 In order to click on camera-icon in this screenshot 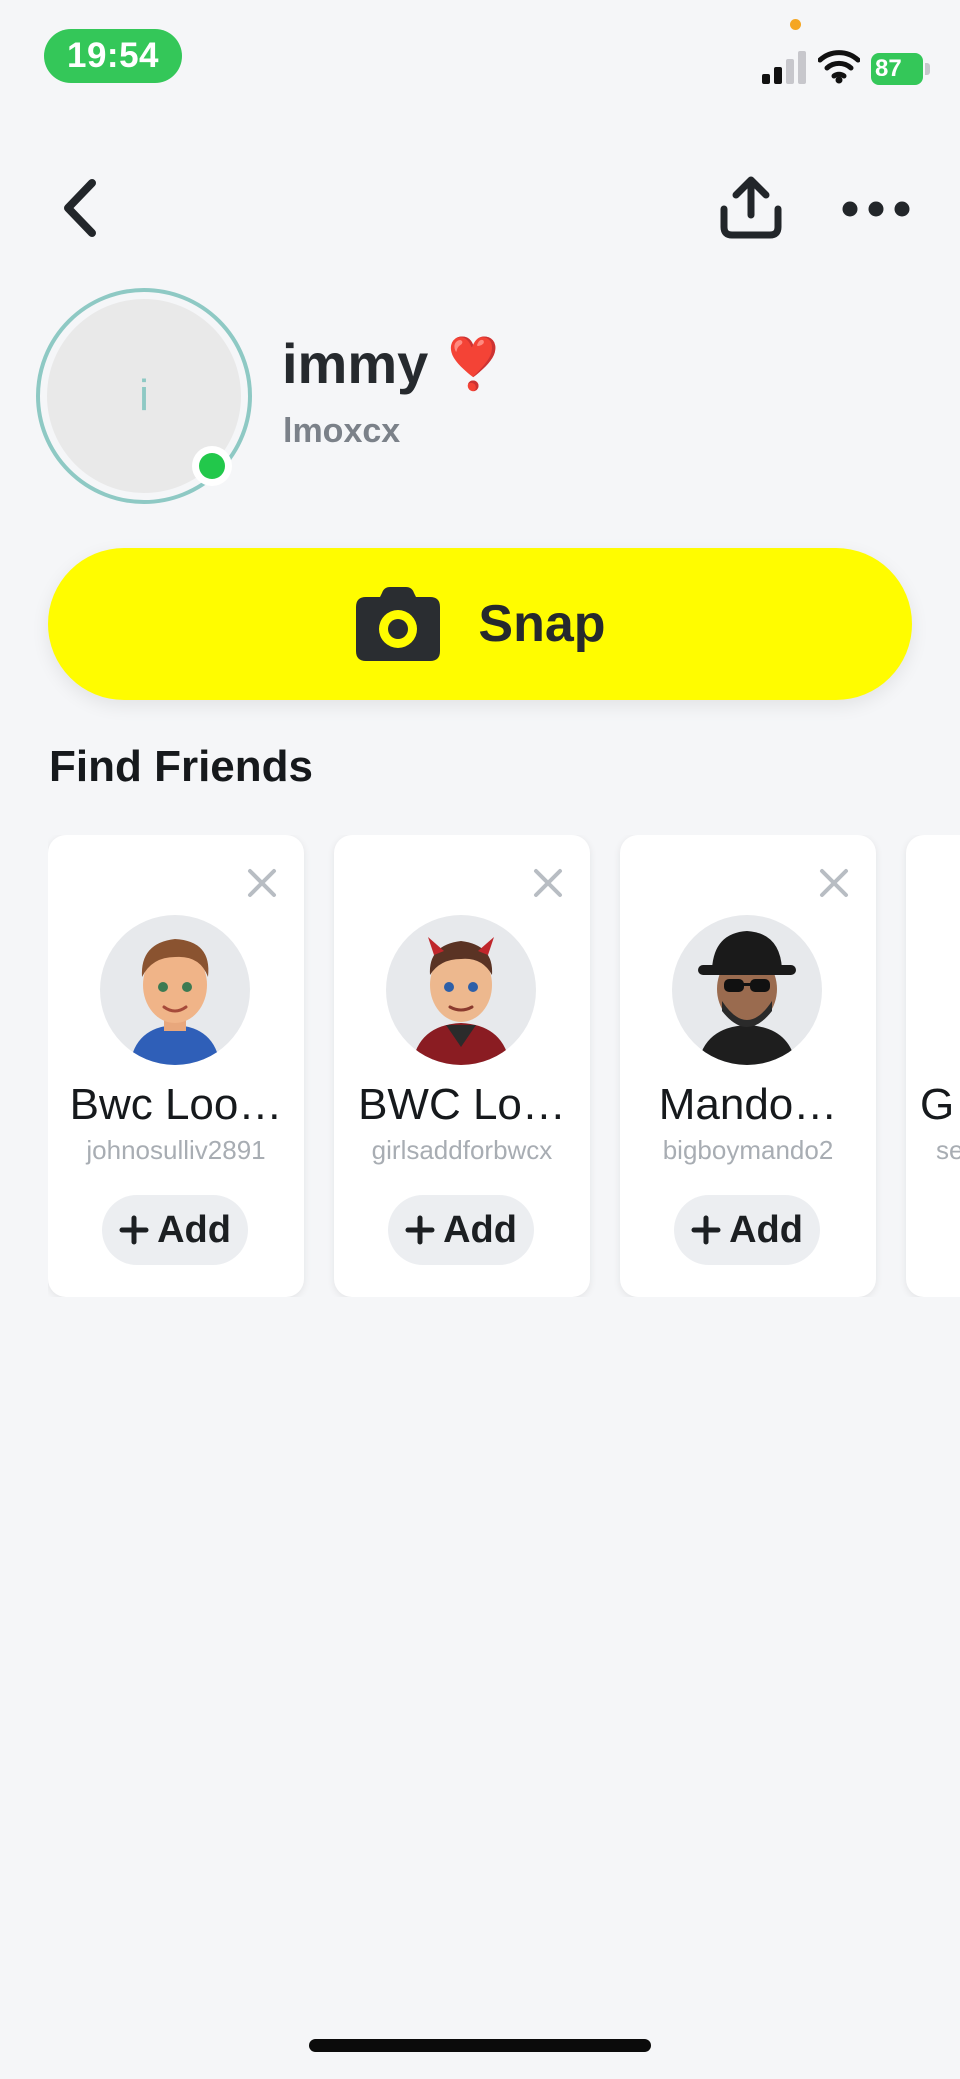, I will do `click(398, 624)`.